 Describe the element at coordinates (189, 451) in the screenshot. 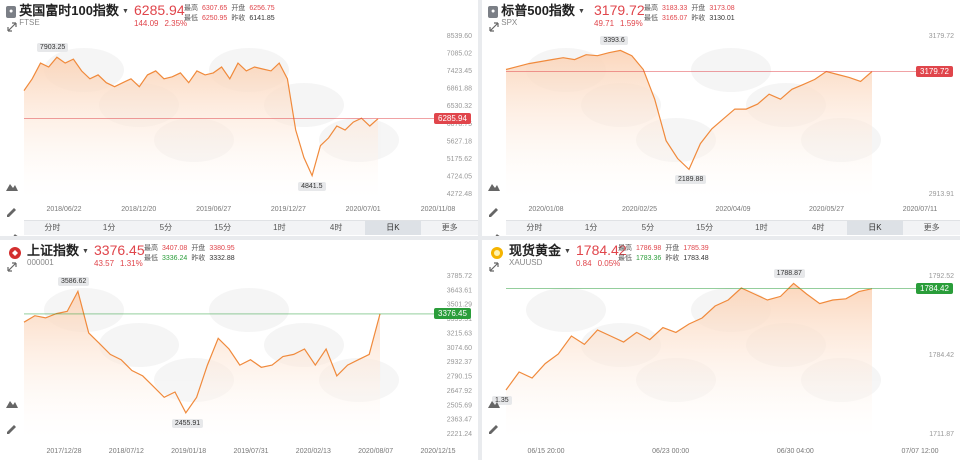

I see `x-axis-label: 2019/01/18` at that location.